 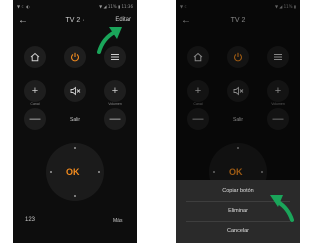 I want to click on mute-icon, so click(x=75, y=91).